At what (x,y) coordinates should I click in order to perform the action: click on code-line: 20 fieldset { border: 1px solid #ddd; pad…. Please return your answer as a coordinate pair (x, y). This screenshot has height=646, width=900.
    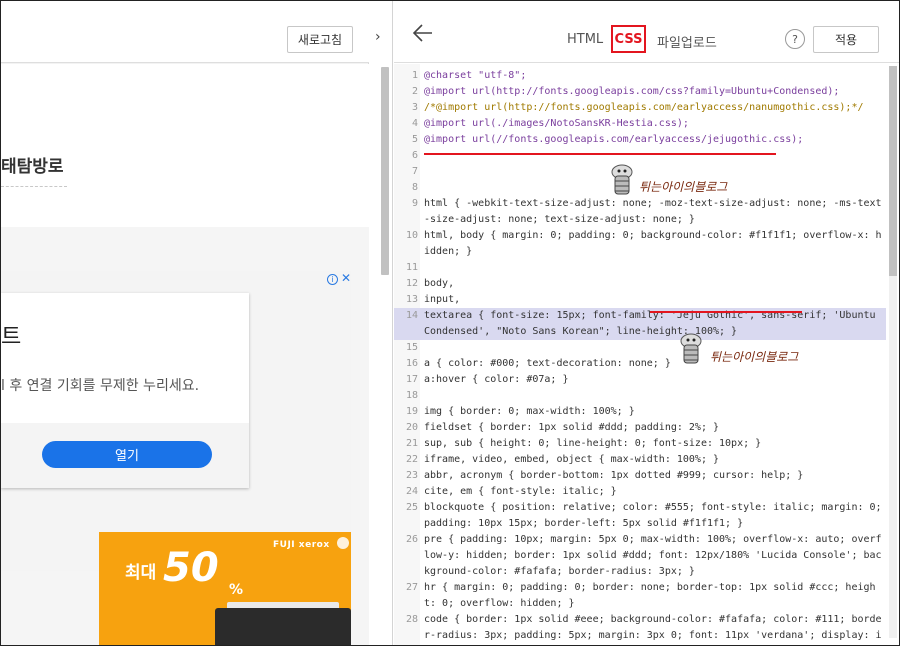
    Looking at the image, I should click on (640, 428).